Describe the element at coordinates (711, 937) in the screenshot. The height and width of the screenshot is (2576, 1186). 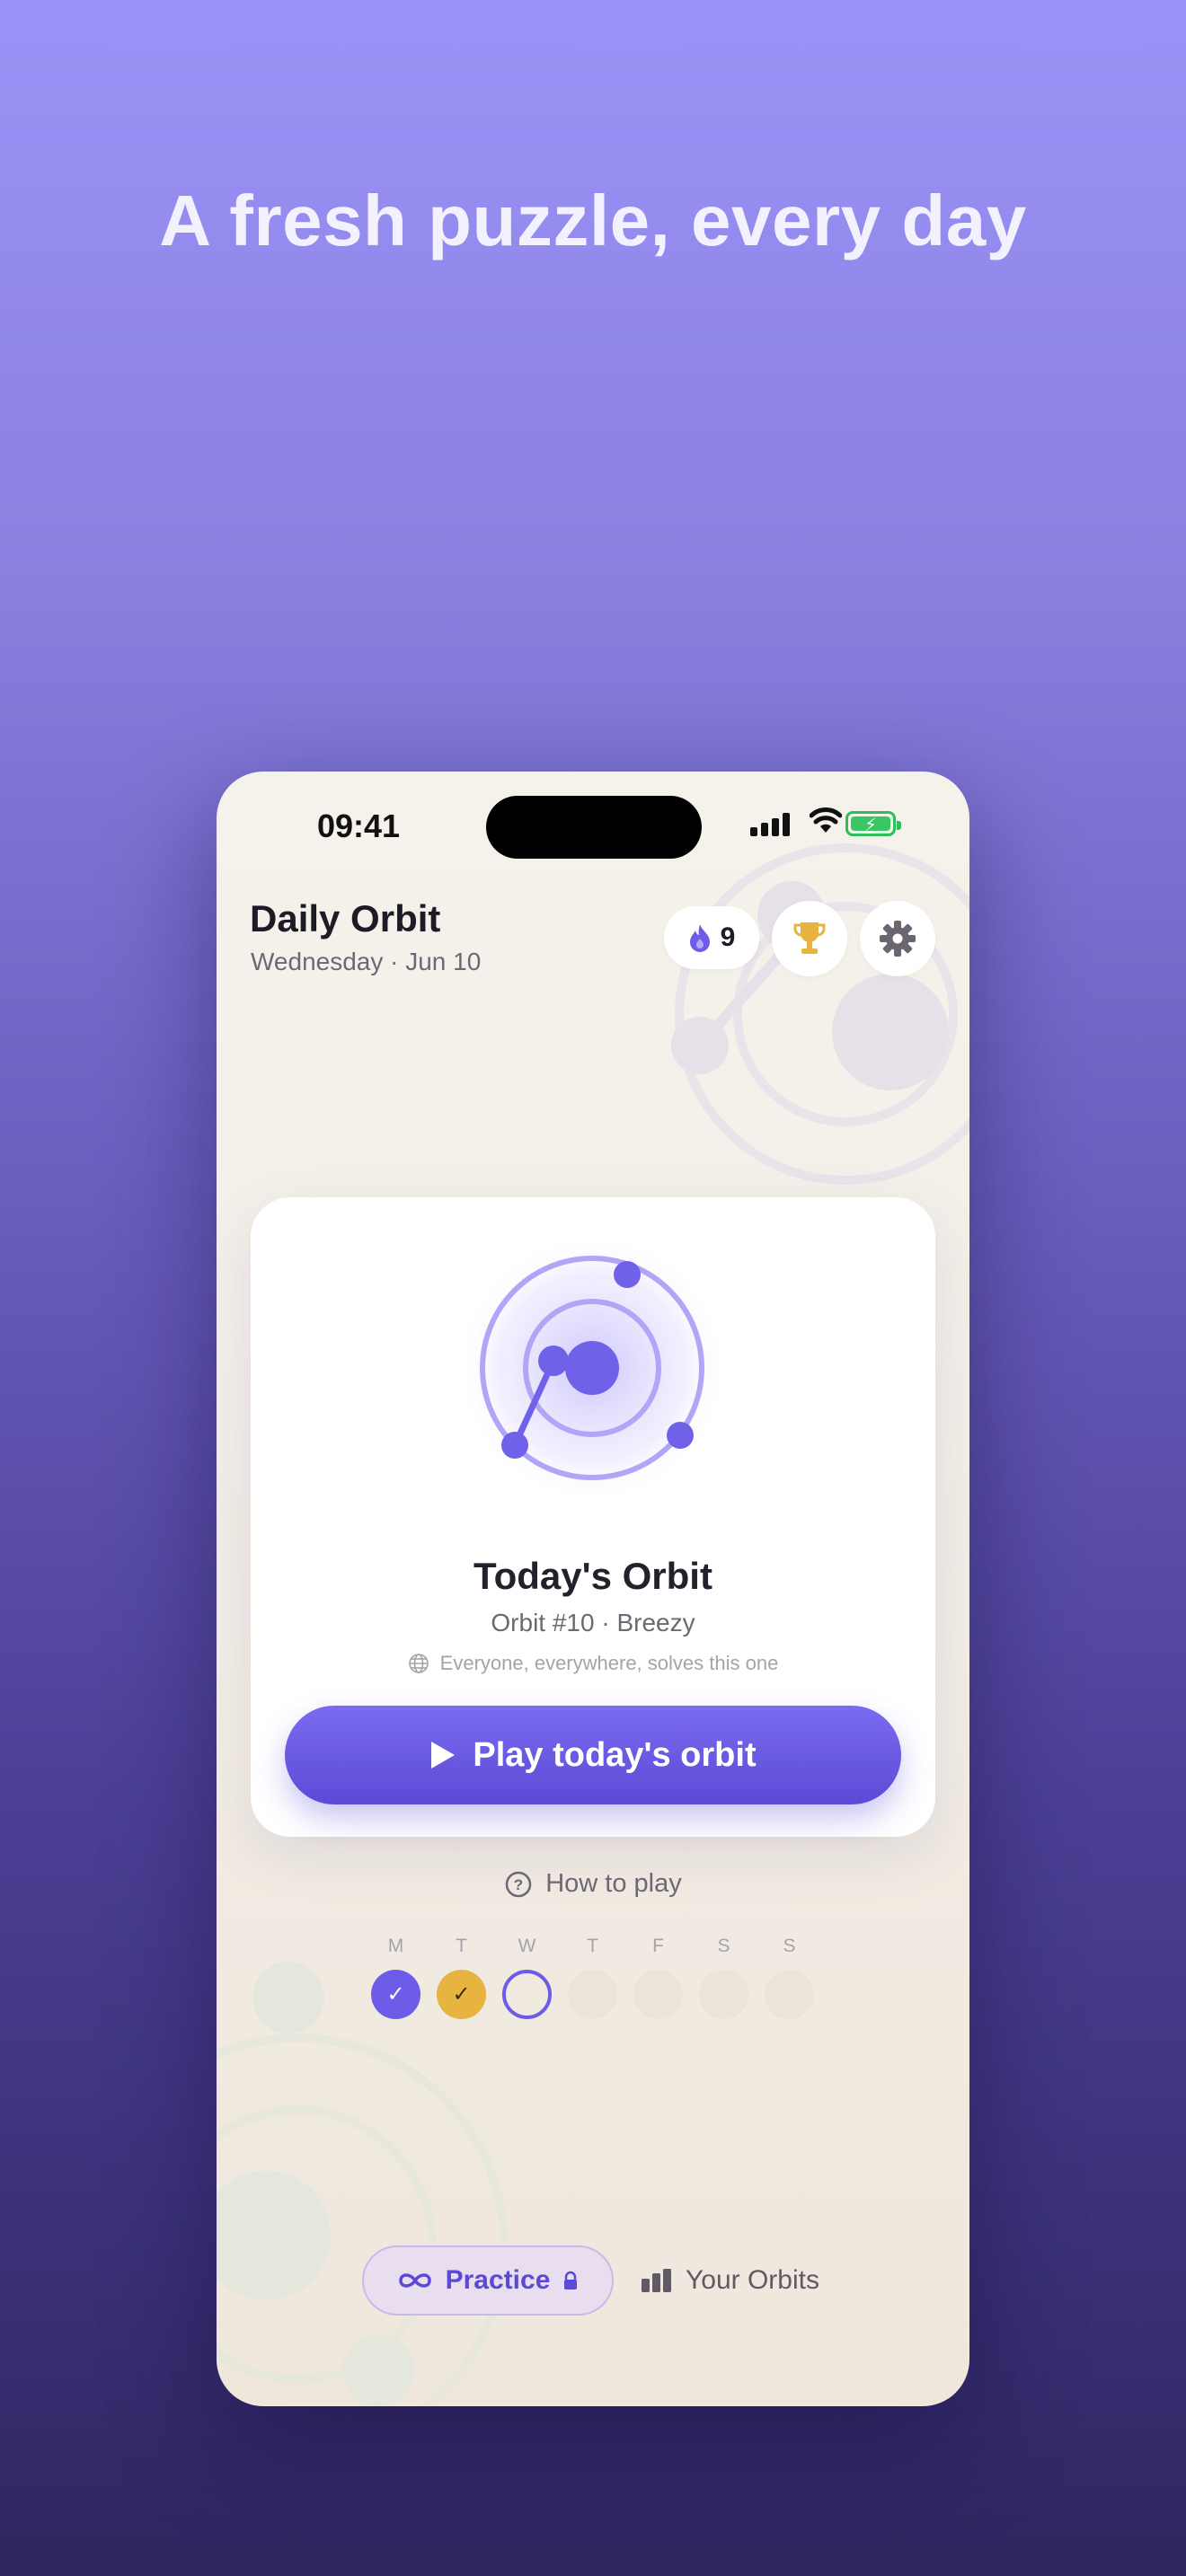
I see `streak-button: 9` at that location.